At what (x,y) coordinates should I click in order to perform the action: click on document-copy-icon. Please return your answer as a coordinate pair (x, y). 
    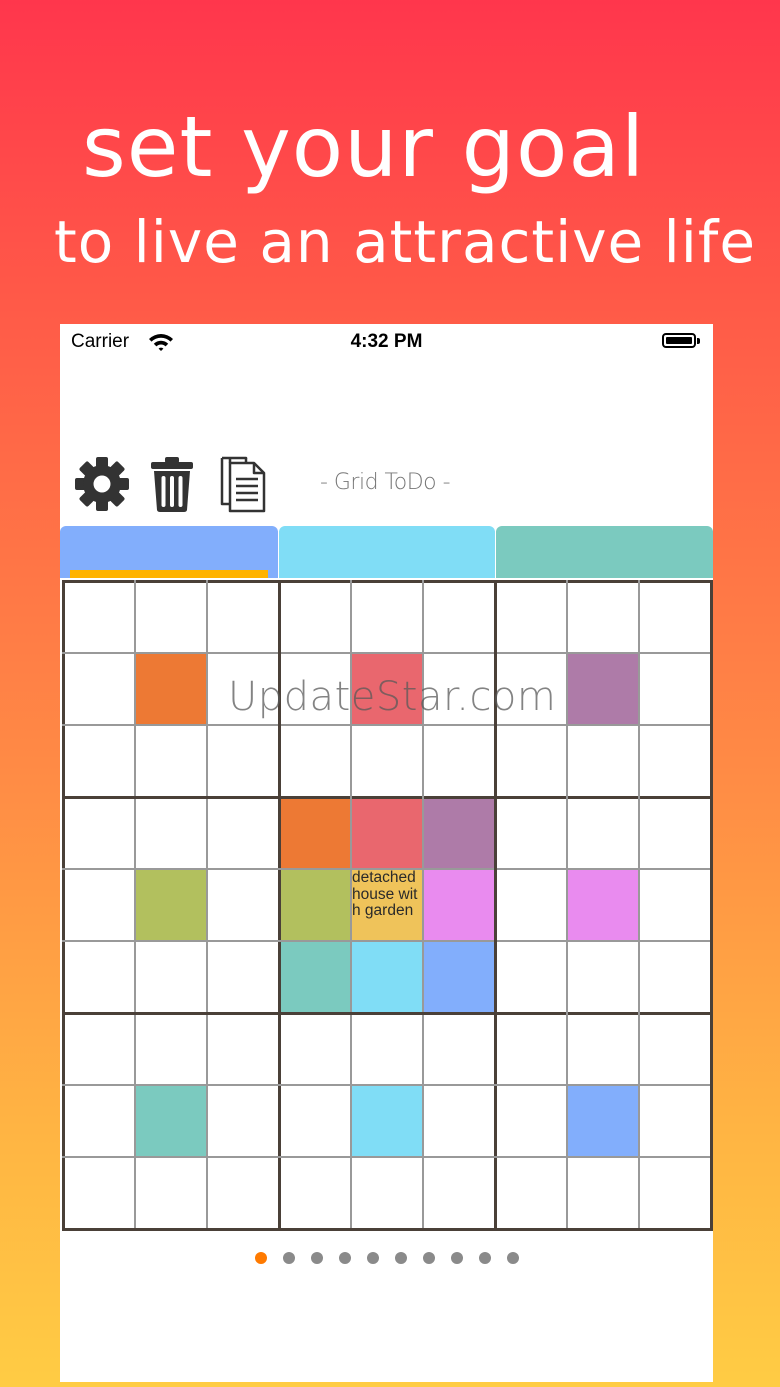
    Looking at the image, I should click on (242, 484).